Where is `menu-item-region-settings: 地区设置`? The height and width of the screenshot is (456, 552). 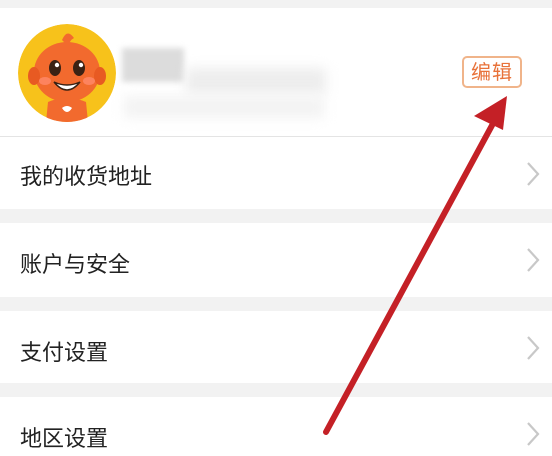
menu-item-region-settings: 地区设置 is located at coordinates (276, 426).